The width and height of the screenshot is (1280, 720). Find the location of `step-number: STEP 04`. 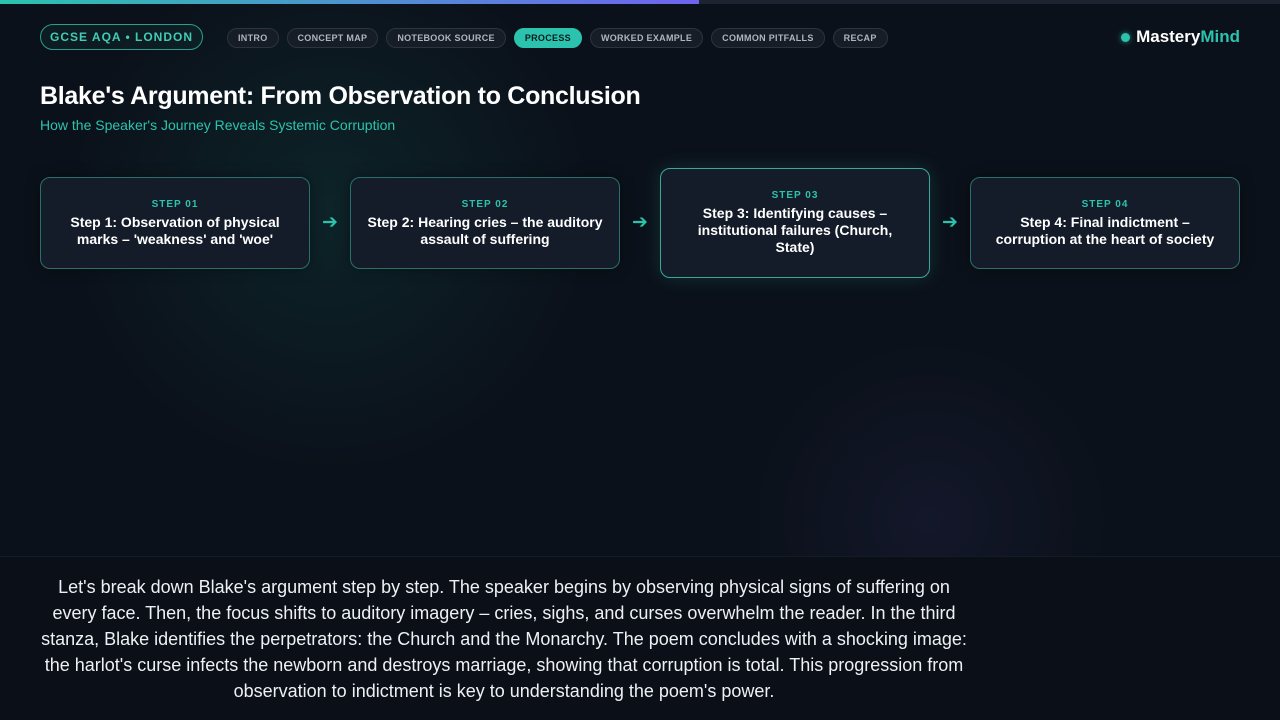

step-number: STEP 04 is located at coordinates (1105, 204).